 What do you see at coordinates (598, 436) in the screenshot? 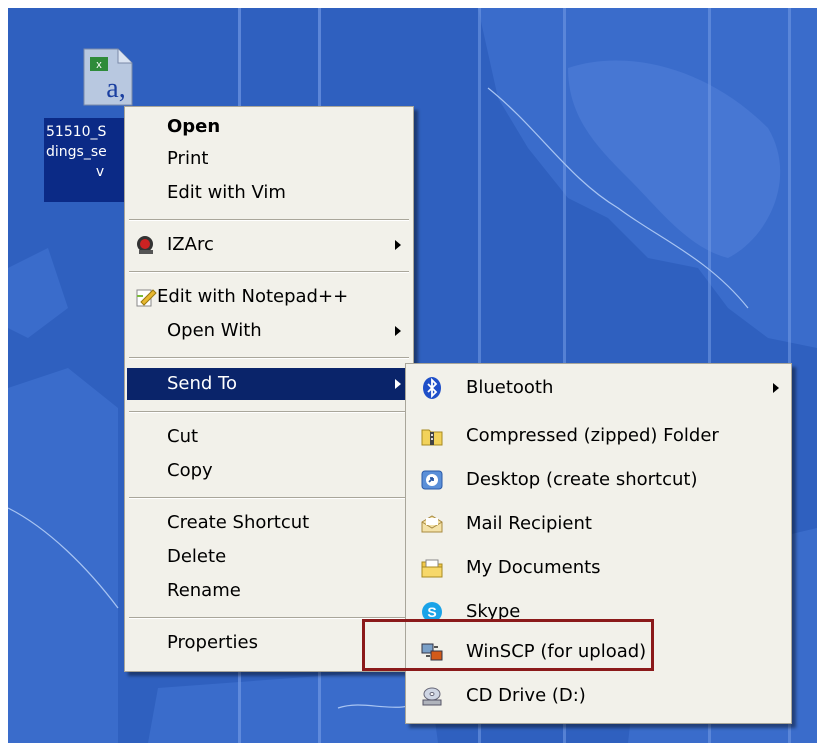
I see `sendto-item-compressed-folder: Compressed (zipped) Folder` at bounding box center [598, 436].